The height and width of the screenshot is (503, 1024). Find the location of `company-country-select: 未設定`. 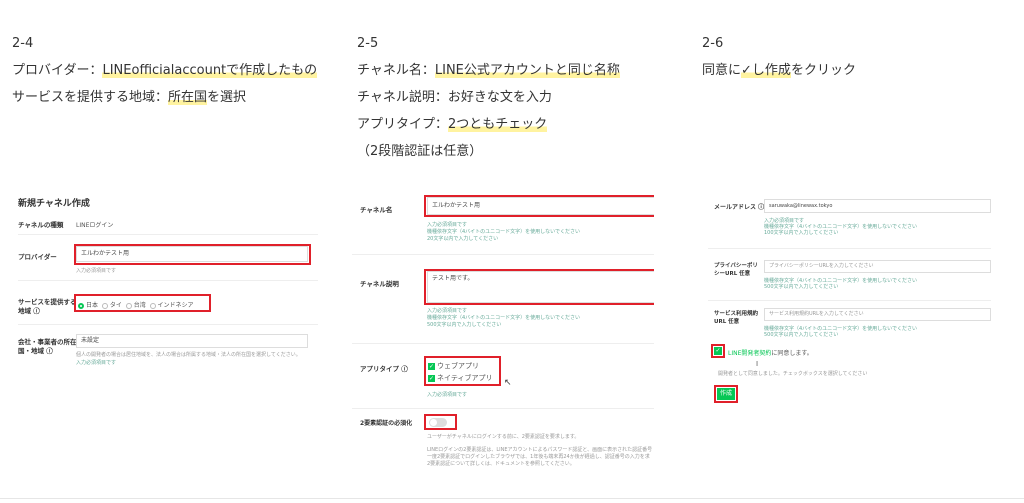

company-country-select: 未設定 is located at coordinates (192, 341).